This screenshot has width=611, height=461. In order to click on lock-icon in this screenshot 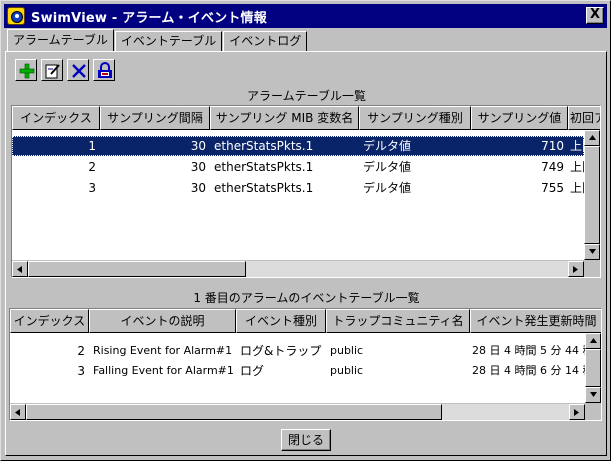, I will do `click(105, 70)`.